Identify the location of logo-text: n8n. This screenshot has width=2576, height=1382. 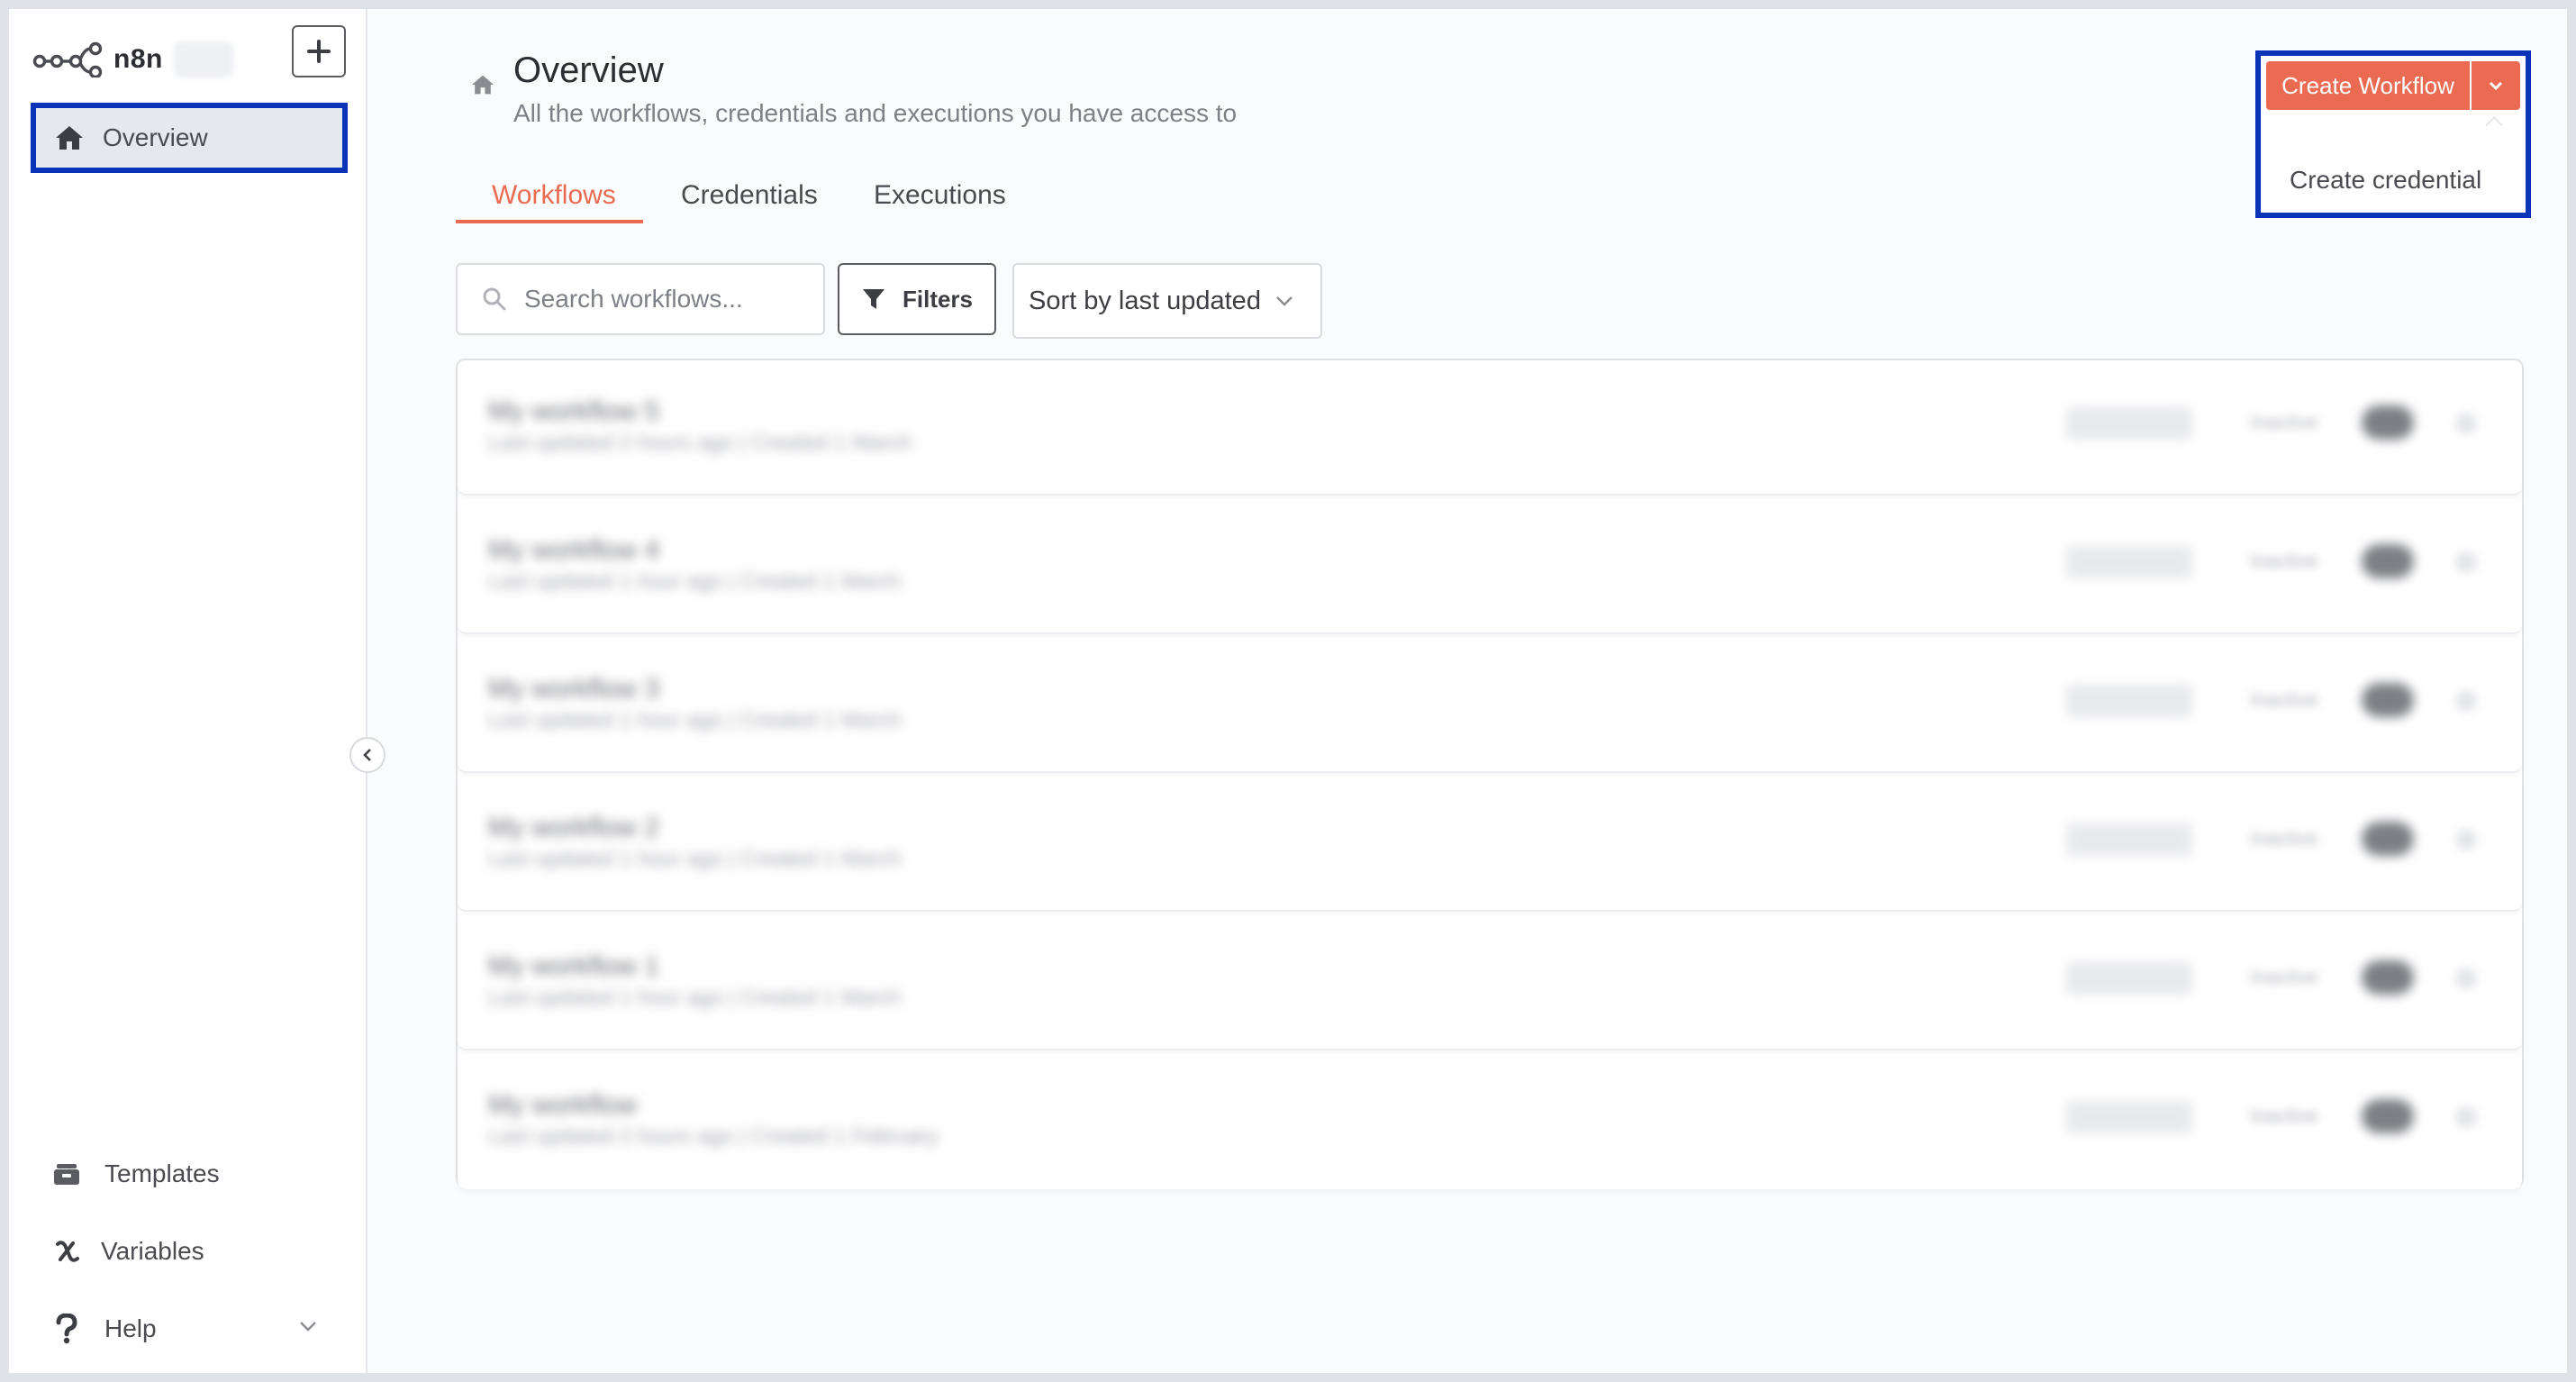
(138, 59).